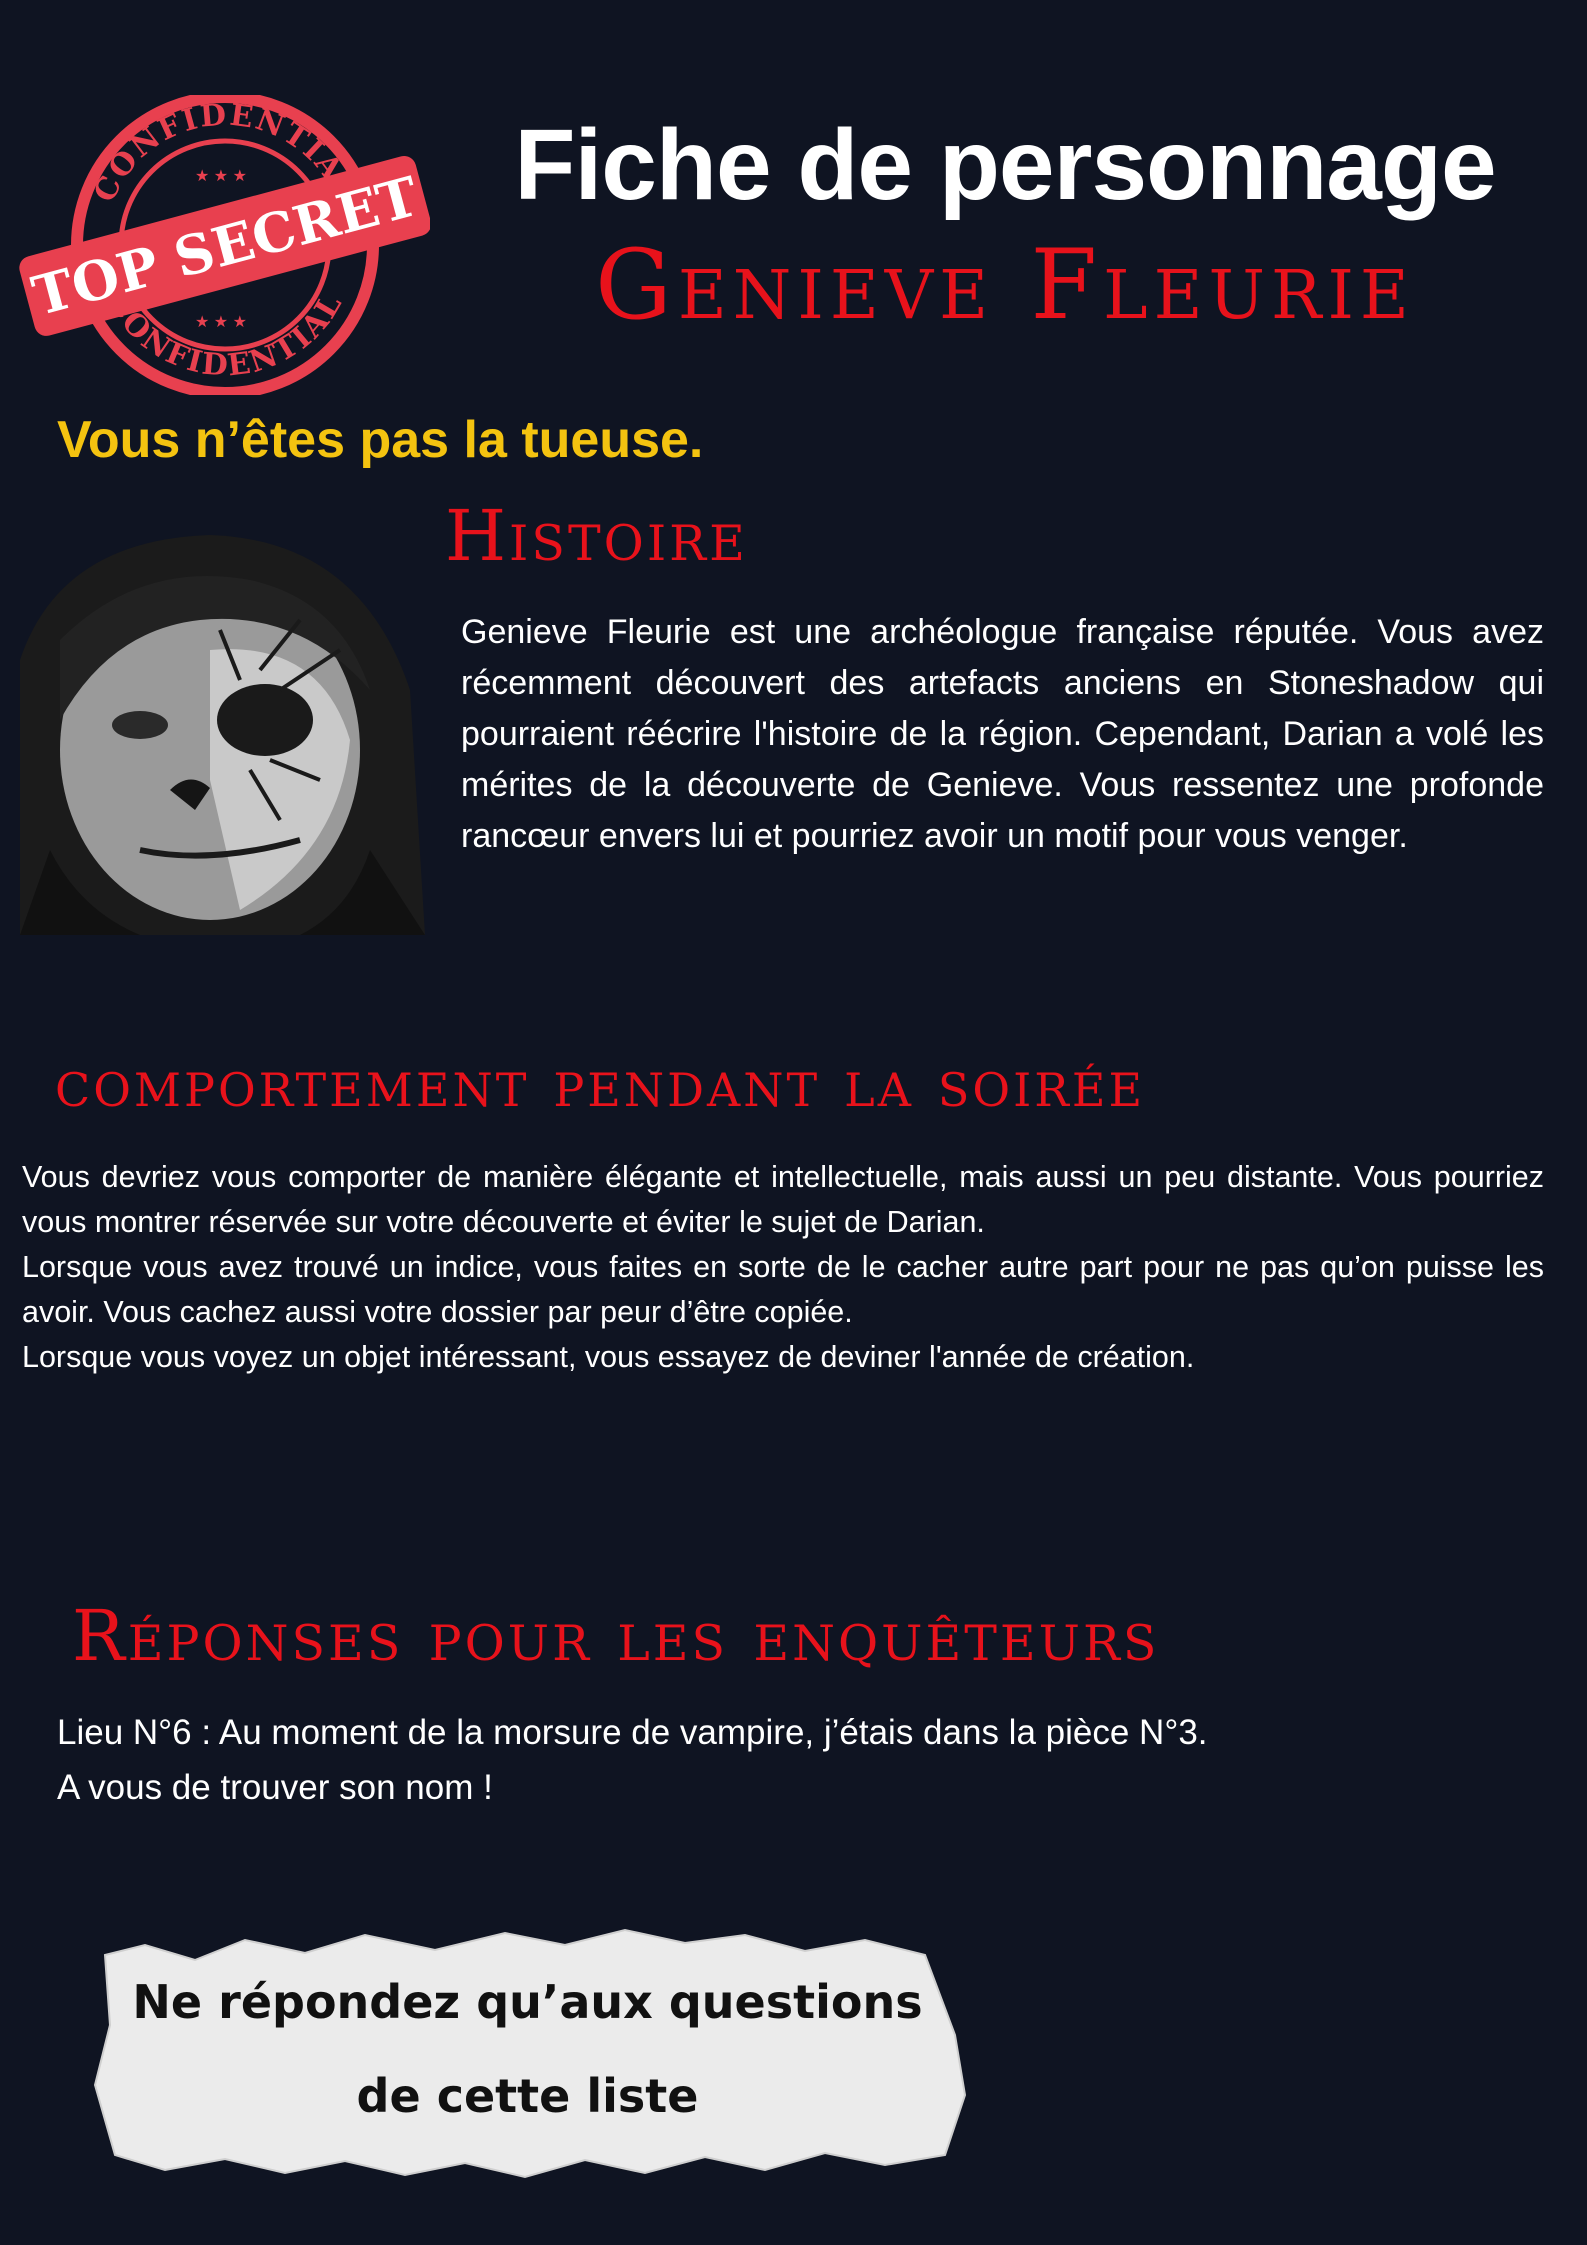 This screenshot has height=2245, width=1587. Describe the element at coordinates (616, 1636) in the screenshot. I see `section-title-reponses: Réponses pour les enquêteurs` at that location.